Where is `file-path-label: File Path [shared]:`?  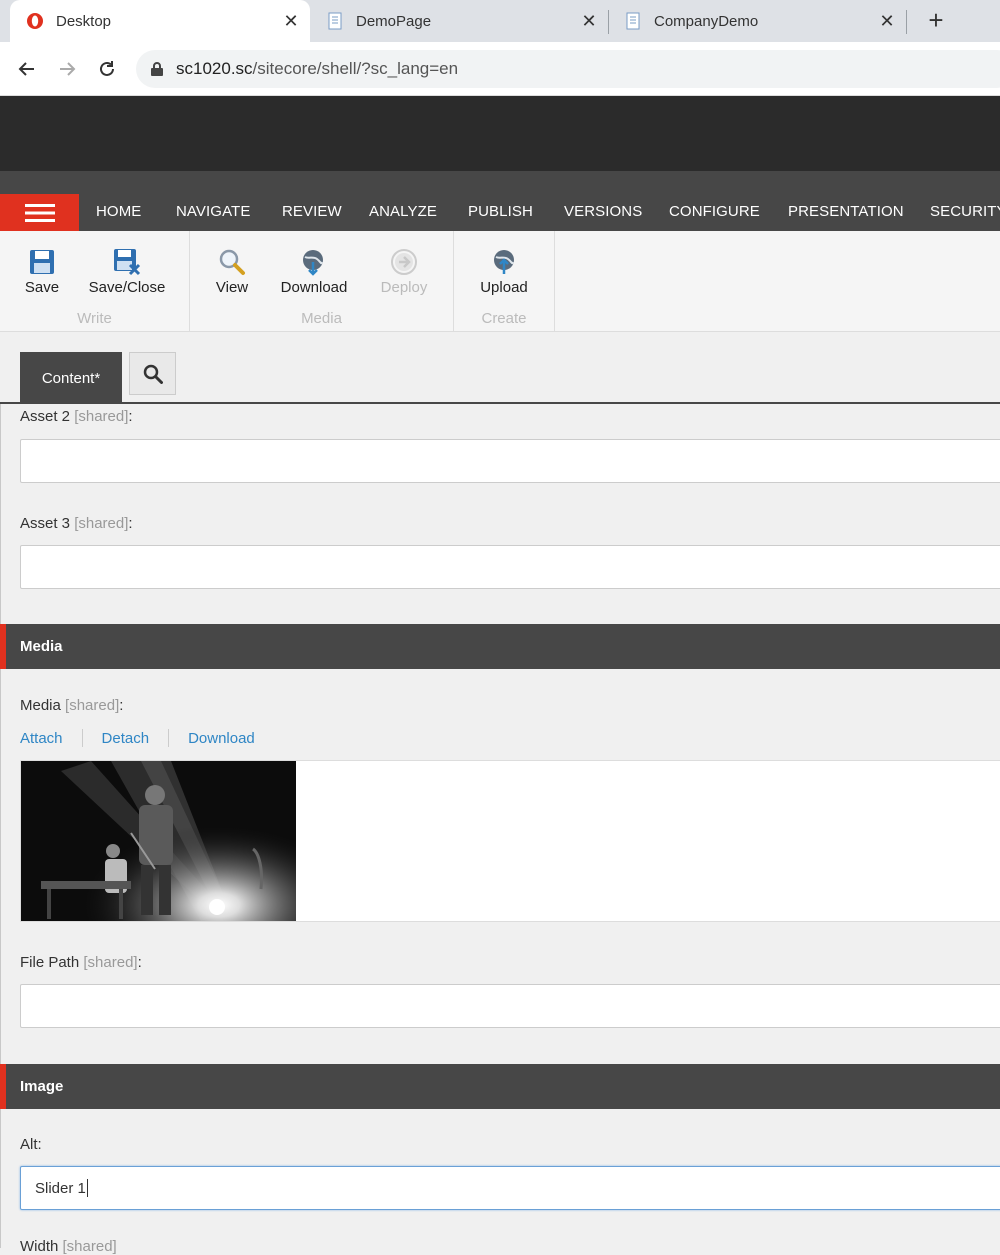
file-path-label: File Path [shared]: is located at coordinates (81, 962).